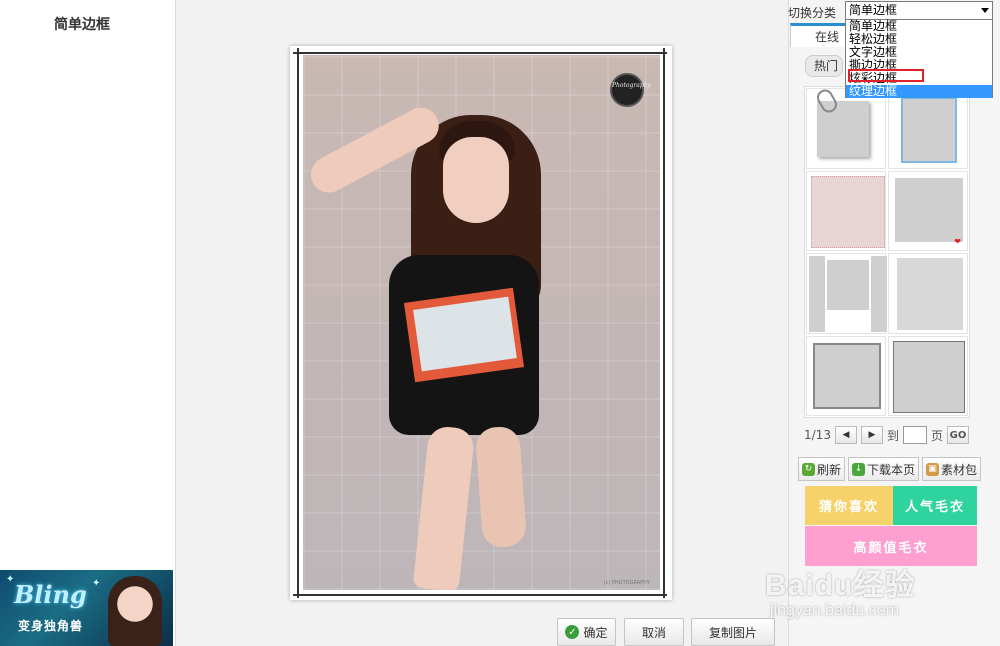  Describe the element at coordinates (919, 91) in the screenshot. I see `dropdown-option-selected: 纹理边框` at that location.